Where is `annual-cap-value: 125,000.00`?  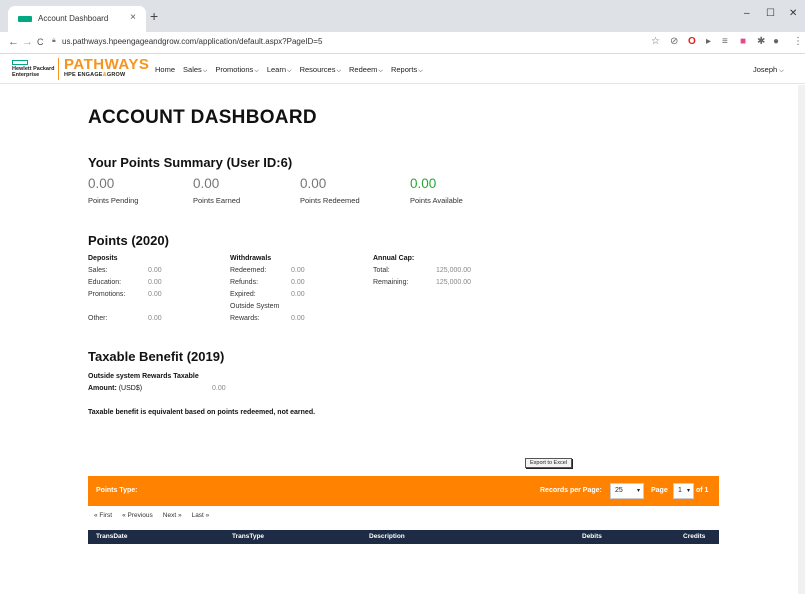
annual-cap-value: 125,000.00 is located at coordinates (454, 282).